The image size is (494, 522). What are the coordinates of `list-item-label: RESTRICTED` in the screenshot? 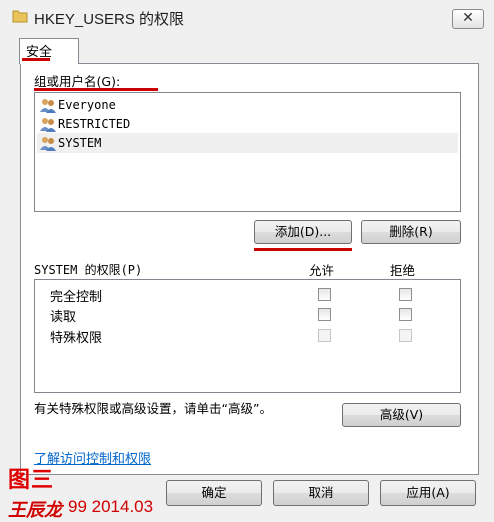 It's located at (94, 124).